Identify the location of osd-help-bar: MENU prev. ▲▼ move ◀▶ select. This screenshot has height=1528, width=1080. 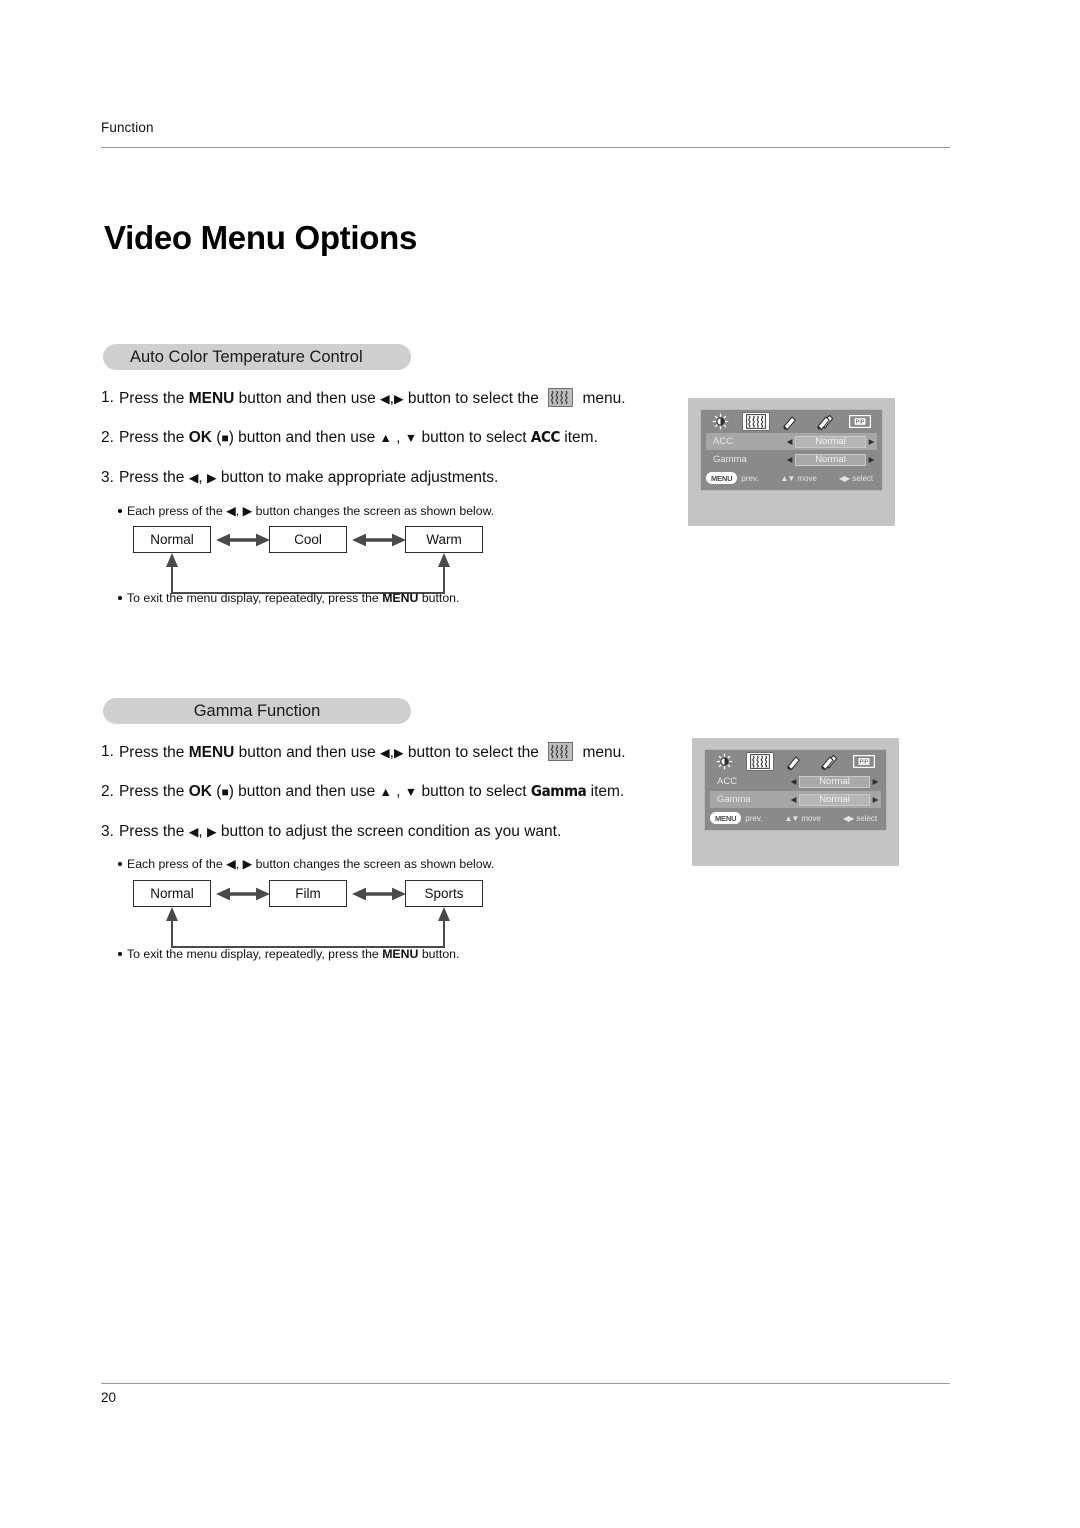
(791, 478).